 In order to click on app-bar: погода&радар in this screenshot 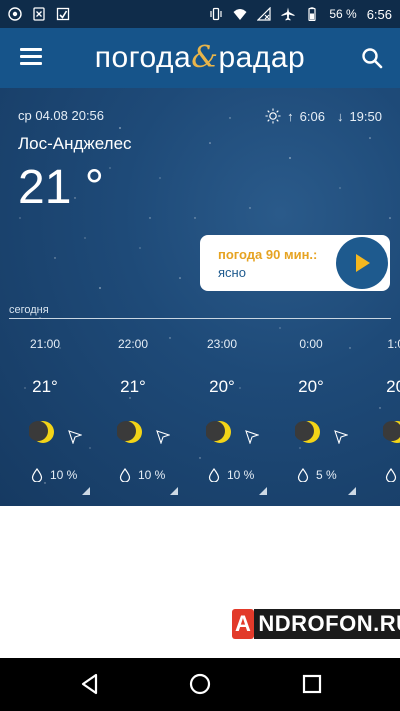, I will do `click(200, 58)`.